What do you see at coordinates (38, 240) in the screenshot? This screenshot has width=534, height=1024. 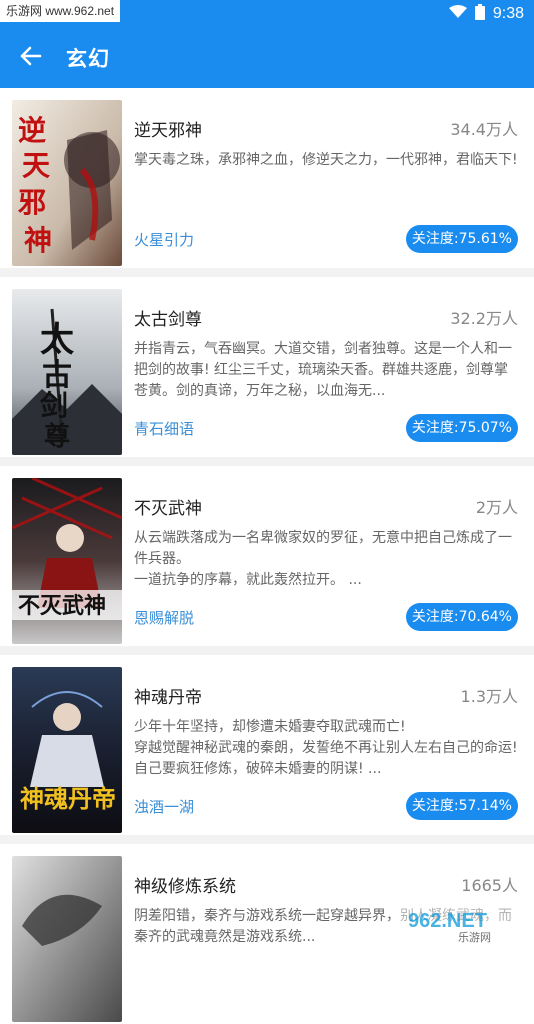 I see `svg-text: 神` at bounding box center [38, 240].